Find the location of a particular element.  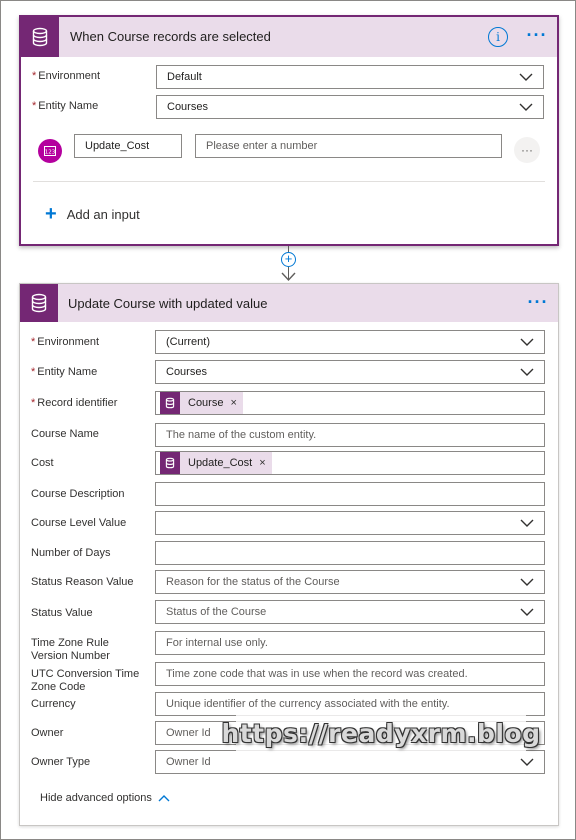

course-level-value-dropdown is located at coordinates (350, 523).